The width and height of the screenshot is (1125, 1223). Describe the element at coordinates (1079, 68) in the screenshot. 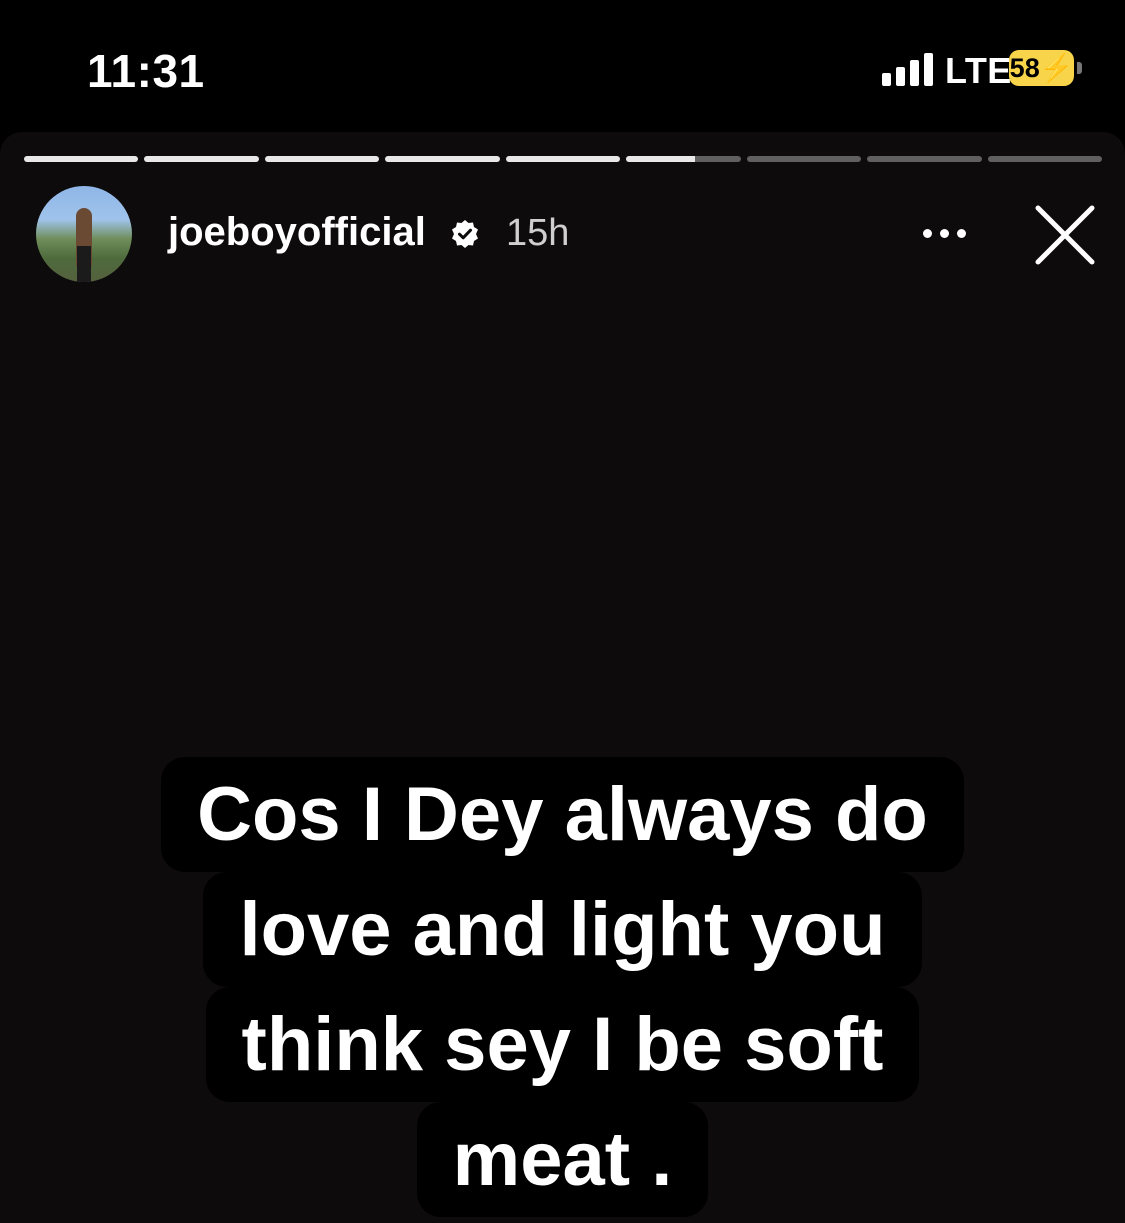

I see `battery-cap` at that location.